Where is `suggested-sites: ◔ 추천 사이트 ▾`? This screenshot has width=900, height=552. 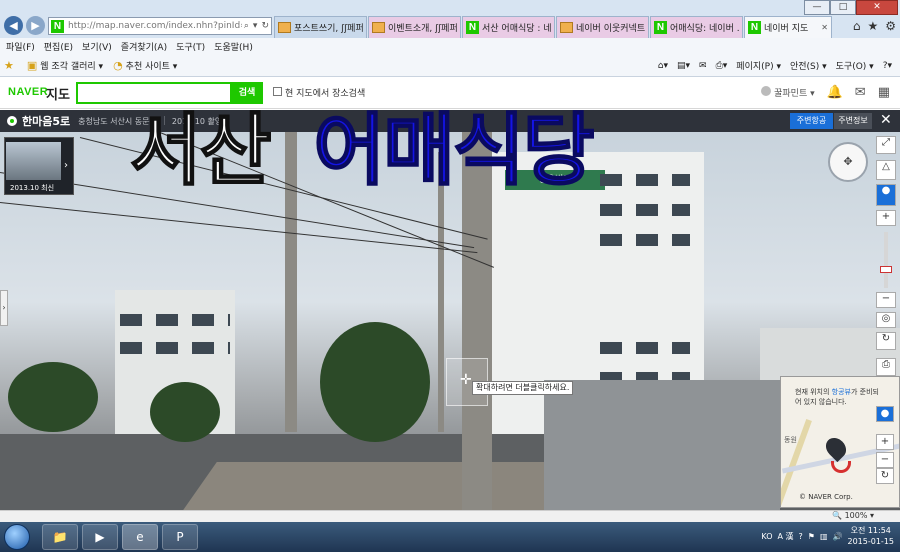 suggested-sites: ◔ 추천 사이트 ▾ is located at coordinates (145, 65).